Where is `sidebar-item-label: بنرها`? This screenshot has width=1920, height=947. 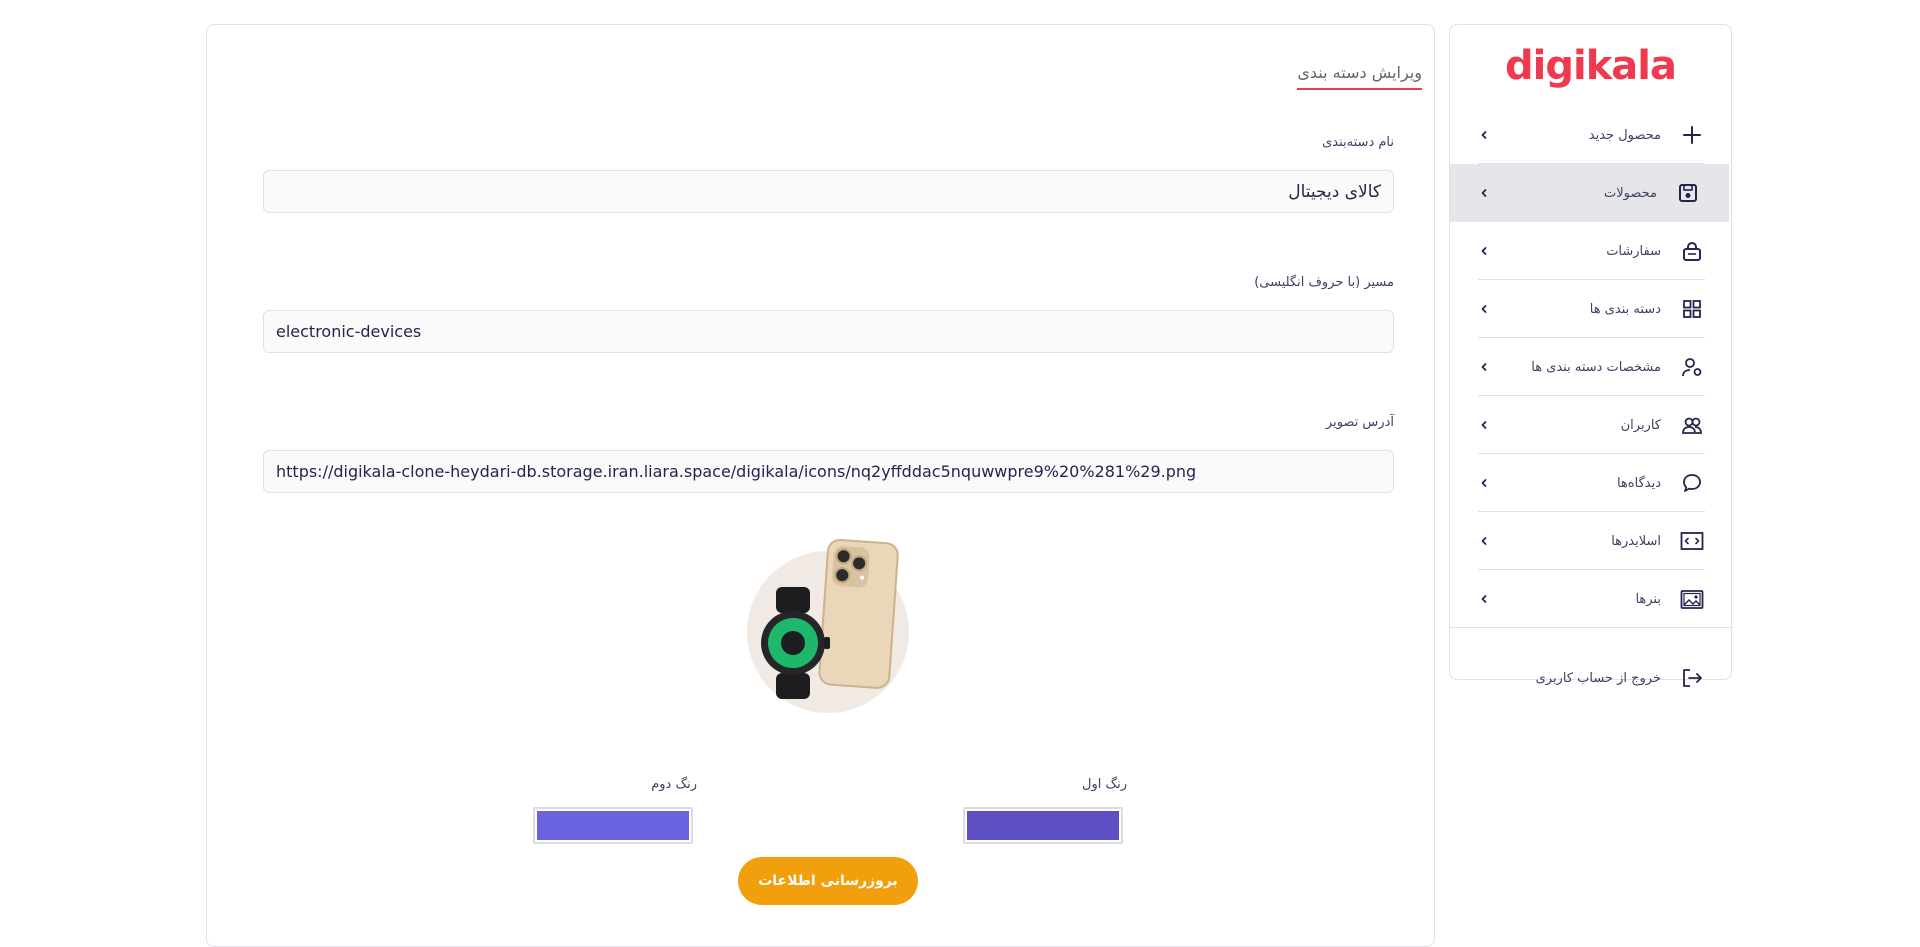 sidebar-item-label: بنرها is located at coordinates (1648, 599).